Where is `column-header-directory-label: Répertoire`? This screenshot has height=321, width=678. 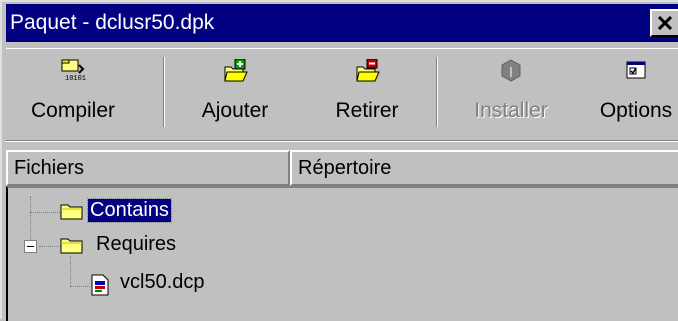
column-header-directory-label: Répertoire is located at coordinates (345, 168).